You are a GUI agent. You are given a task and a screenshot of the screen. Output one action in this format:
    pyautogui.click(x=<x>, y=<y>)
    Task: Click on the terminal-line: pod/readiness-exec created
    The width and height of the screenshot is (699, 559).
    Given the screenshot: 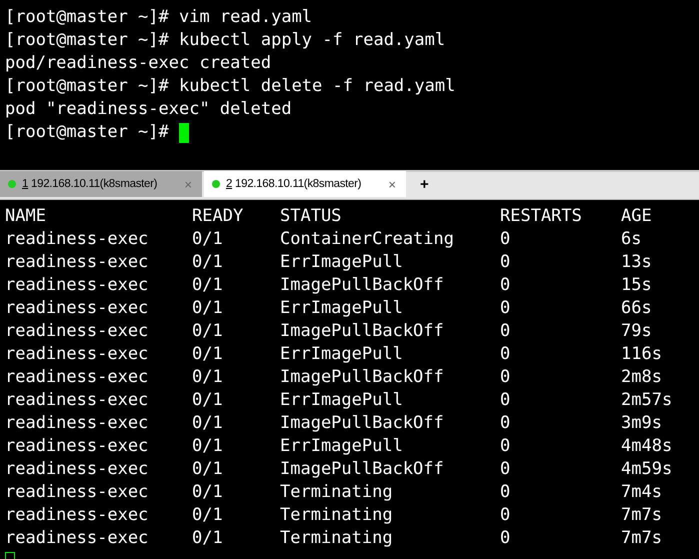 What is the action you would take?
    pyautogui.click(x=138, y=63)
    